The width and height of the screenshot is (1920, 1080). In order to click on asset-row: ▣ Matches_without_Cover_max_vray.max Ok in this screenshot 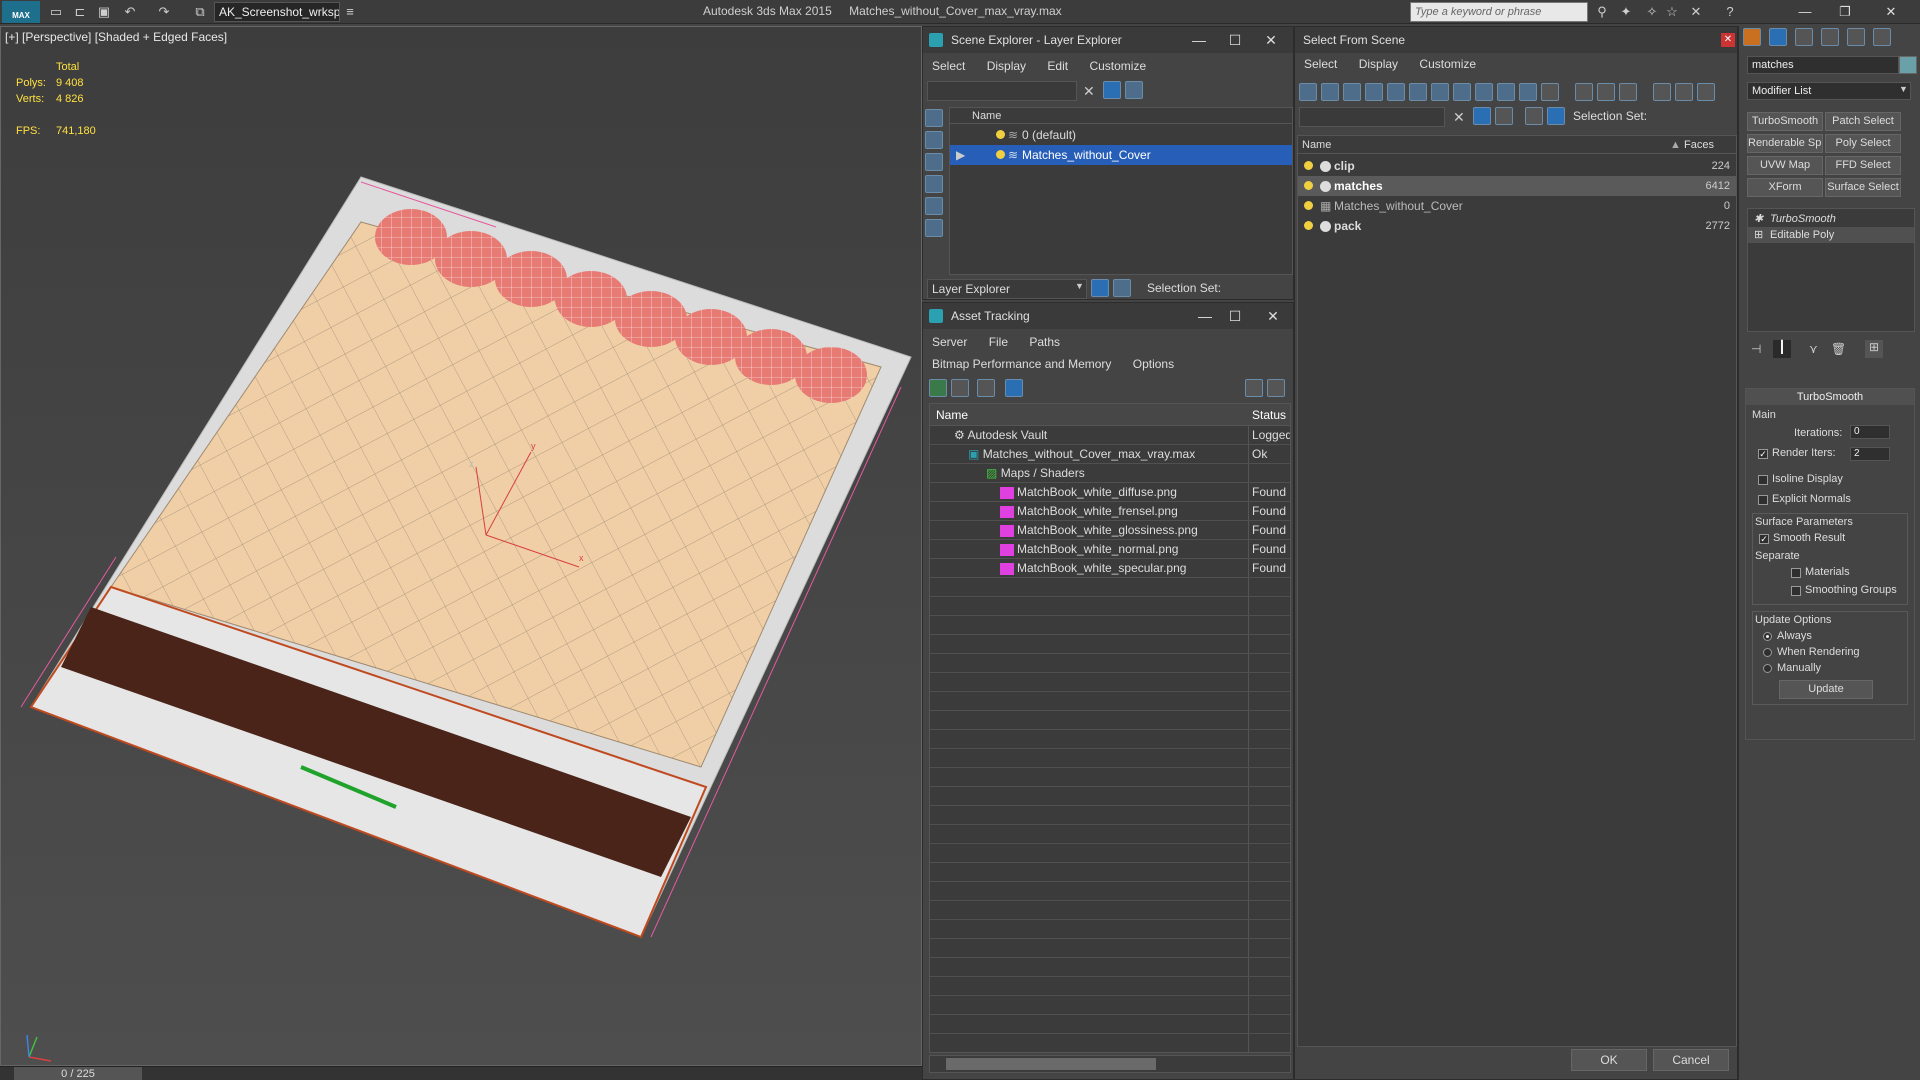, I will do `click(1110, 454)`.